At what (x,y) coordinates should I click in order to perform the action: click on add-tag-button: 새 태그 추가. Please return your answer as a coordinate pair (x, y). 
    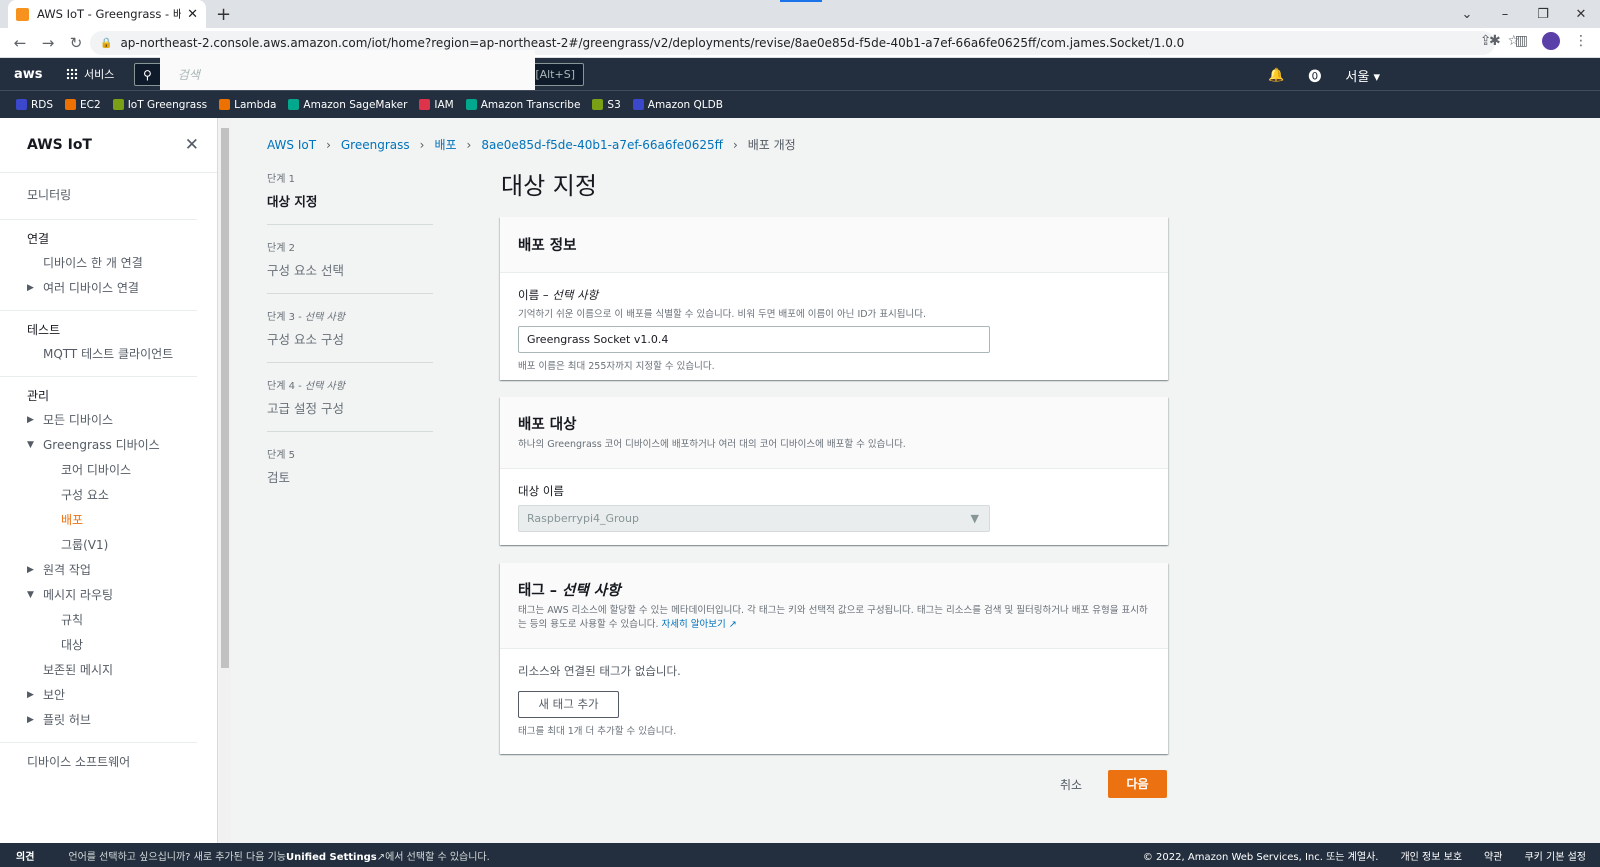
    Looking at the image, I should click on (568, 704).